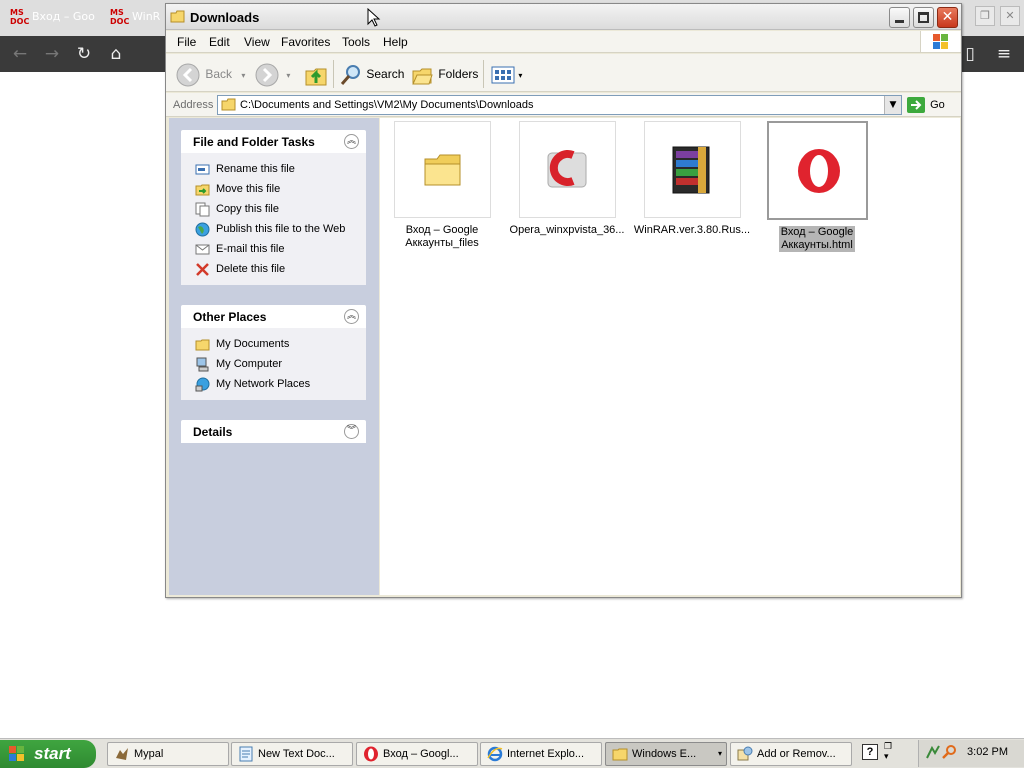 The image size is (1024, 768). I want to click on menu-file: File, so click(186, 42).